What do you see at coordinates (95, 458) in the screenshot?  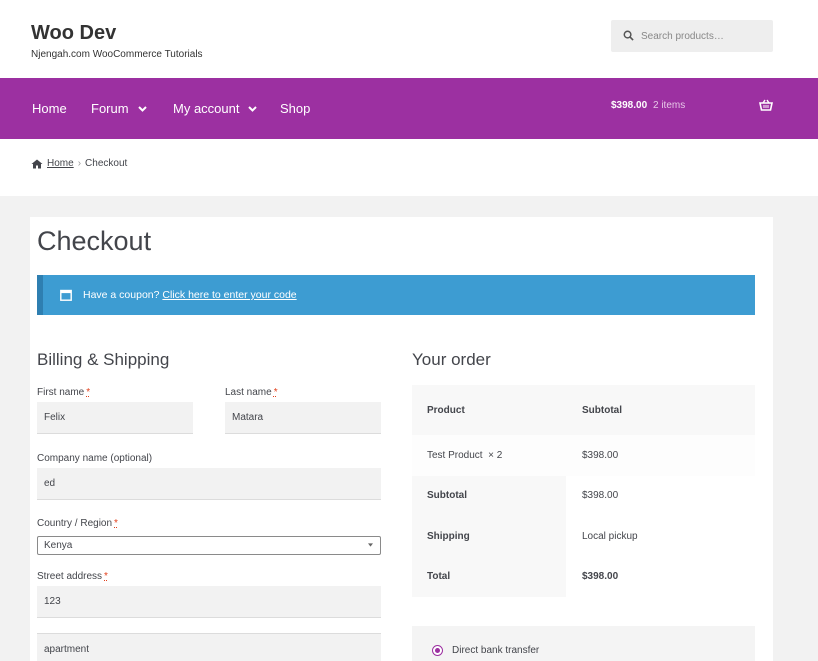 I see `company-label: Company name (optional)` at bounding box center [95, 458].